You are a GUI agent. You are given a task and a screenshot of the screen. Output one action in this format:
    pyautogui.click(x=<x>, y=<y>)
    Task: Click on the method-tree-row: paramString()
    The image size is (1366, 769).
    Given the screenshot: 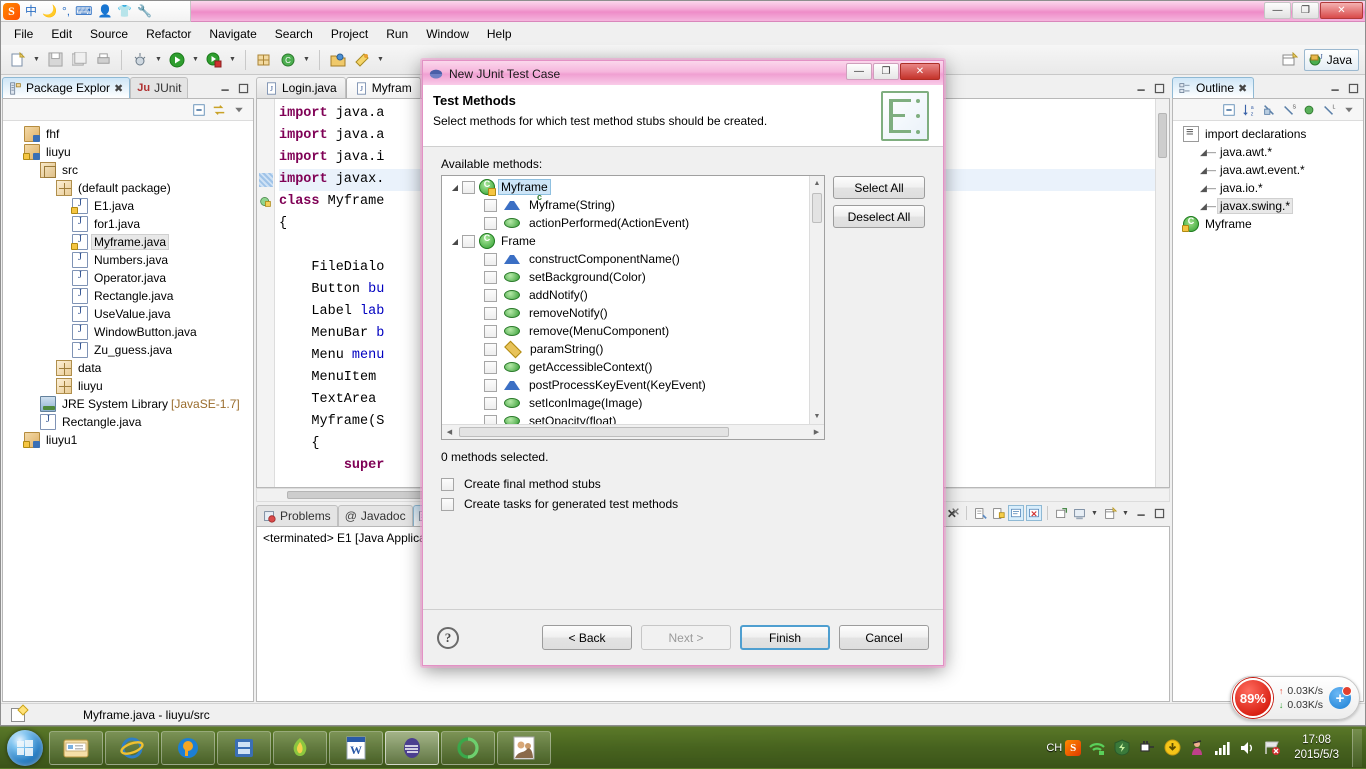 What is the action you would take?
    pyautogui.click(x=625, y=349)
    